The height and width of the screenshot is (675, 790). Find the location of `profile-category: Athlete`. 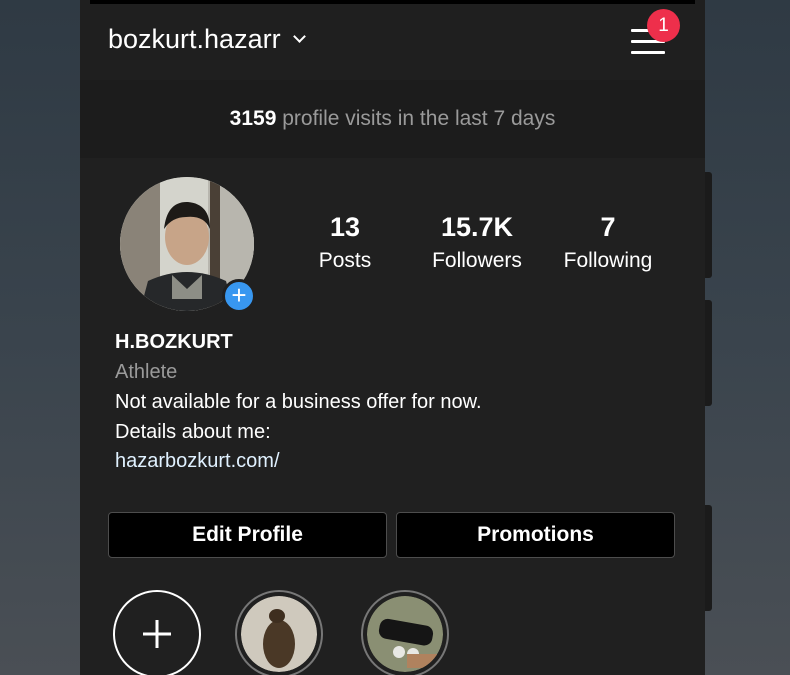

profile-category: Athlete is located at coordinates (146, 372).